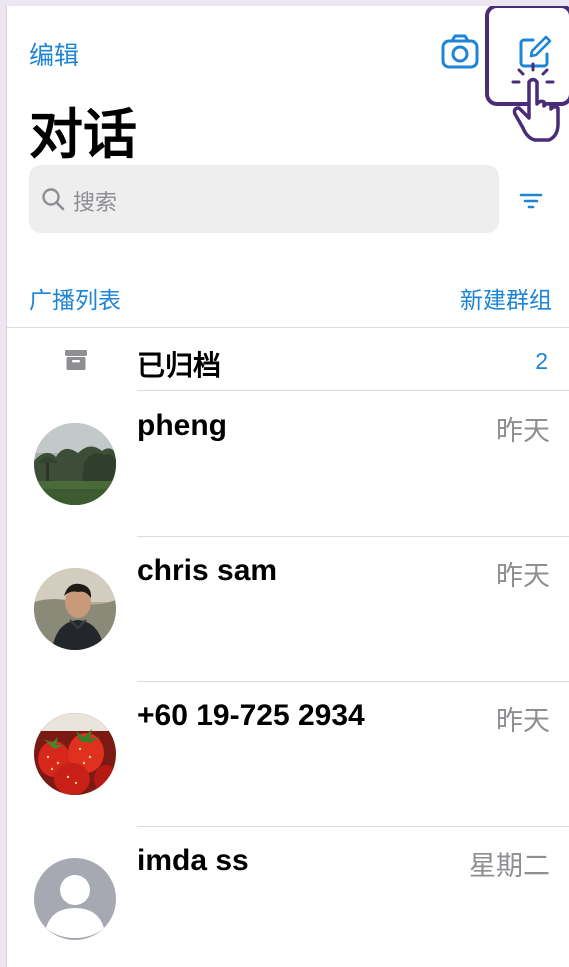 This screenshot has height=967, width=569. What do you see at coordinates (193, 860) in the screenshot?
I see `chat-name: imda ss` at bounding box center [193, 860].